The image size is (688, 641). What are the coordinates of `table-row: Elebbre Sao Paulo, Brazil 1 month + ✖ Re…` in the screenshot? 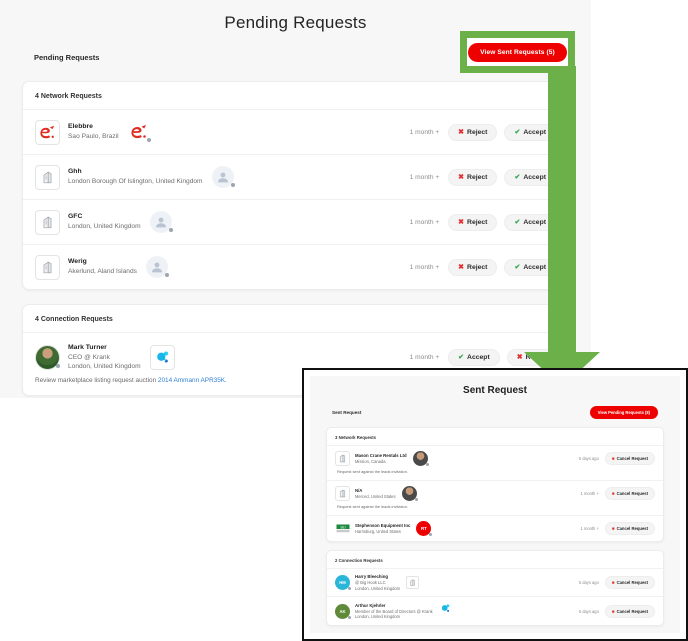 It's located at (295, 131).